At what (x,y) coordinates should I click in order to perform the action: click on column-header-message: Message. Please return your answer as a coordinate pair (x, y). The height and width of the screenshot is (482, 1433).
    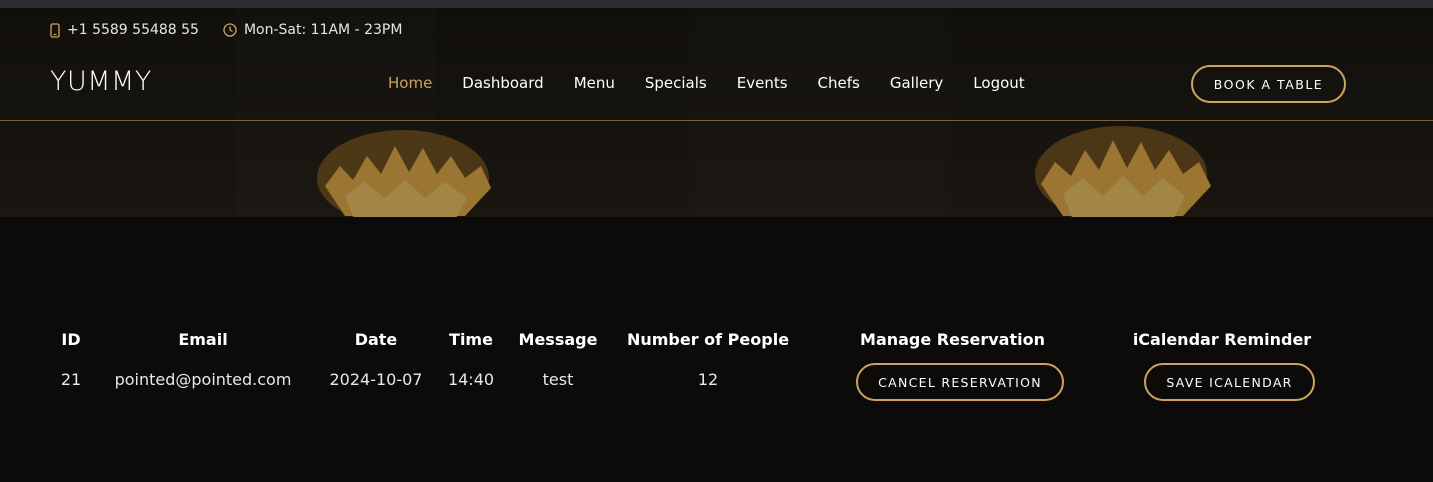
    Looking at the image, I should click on (558, 339).